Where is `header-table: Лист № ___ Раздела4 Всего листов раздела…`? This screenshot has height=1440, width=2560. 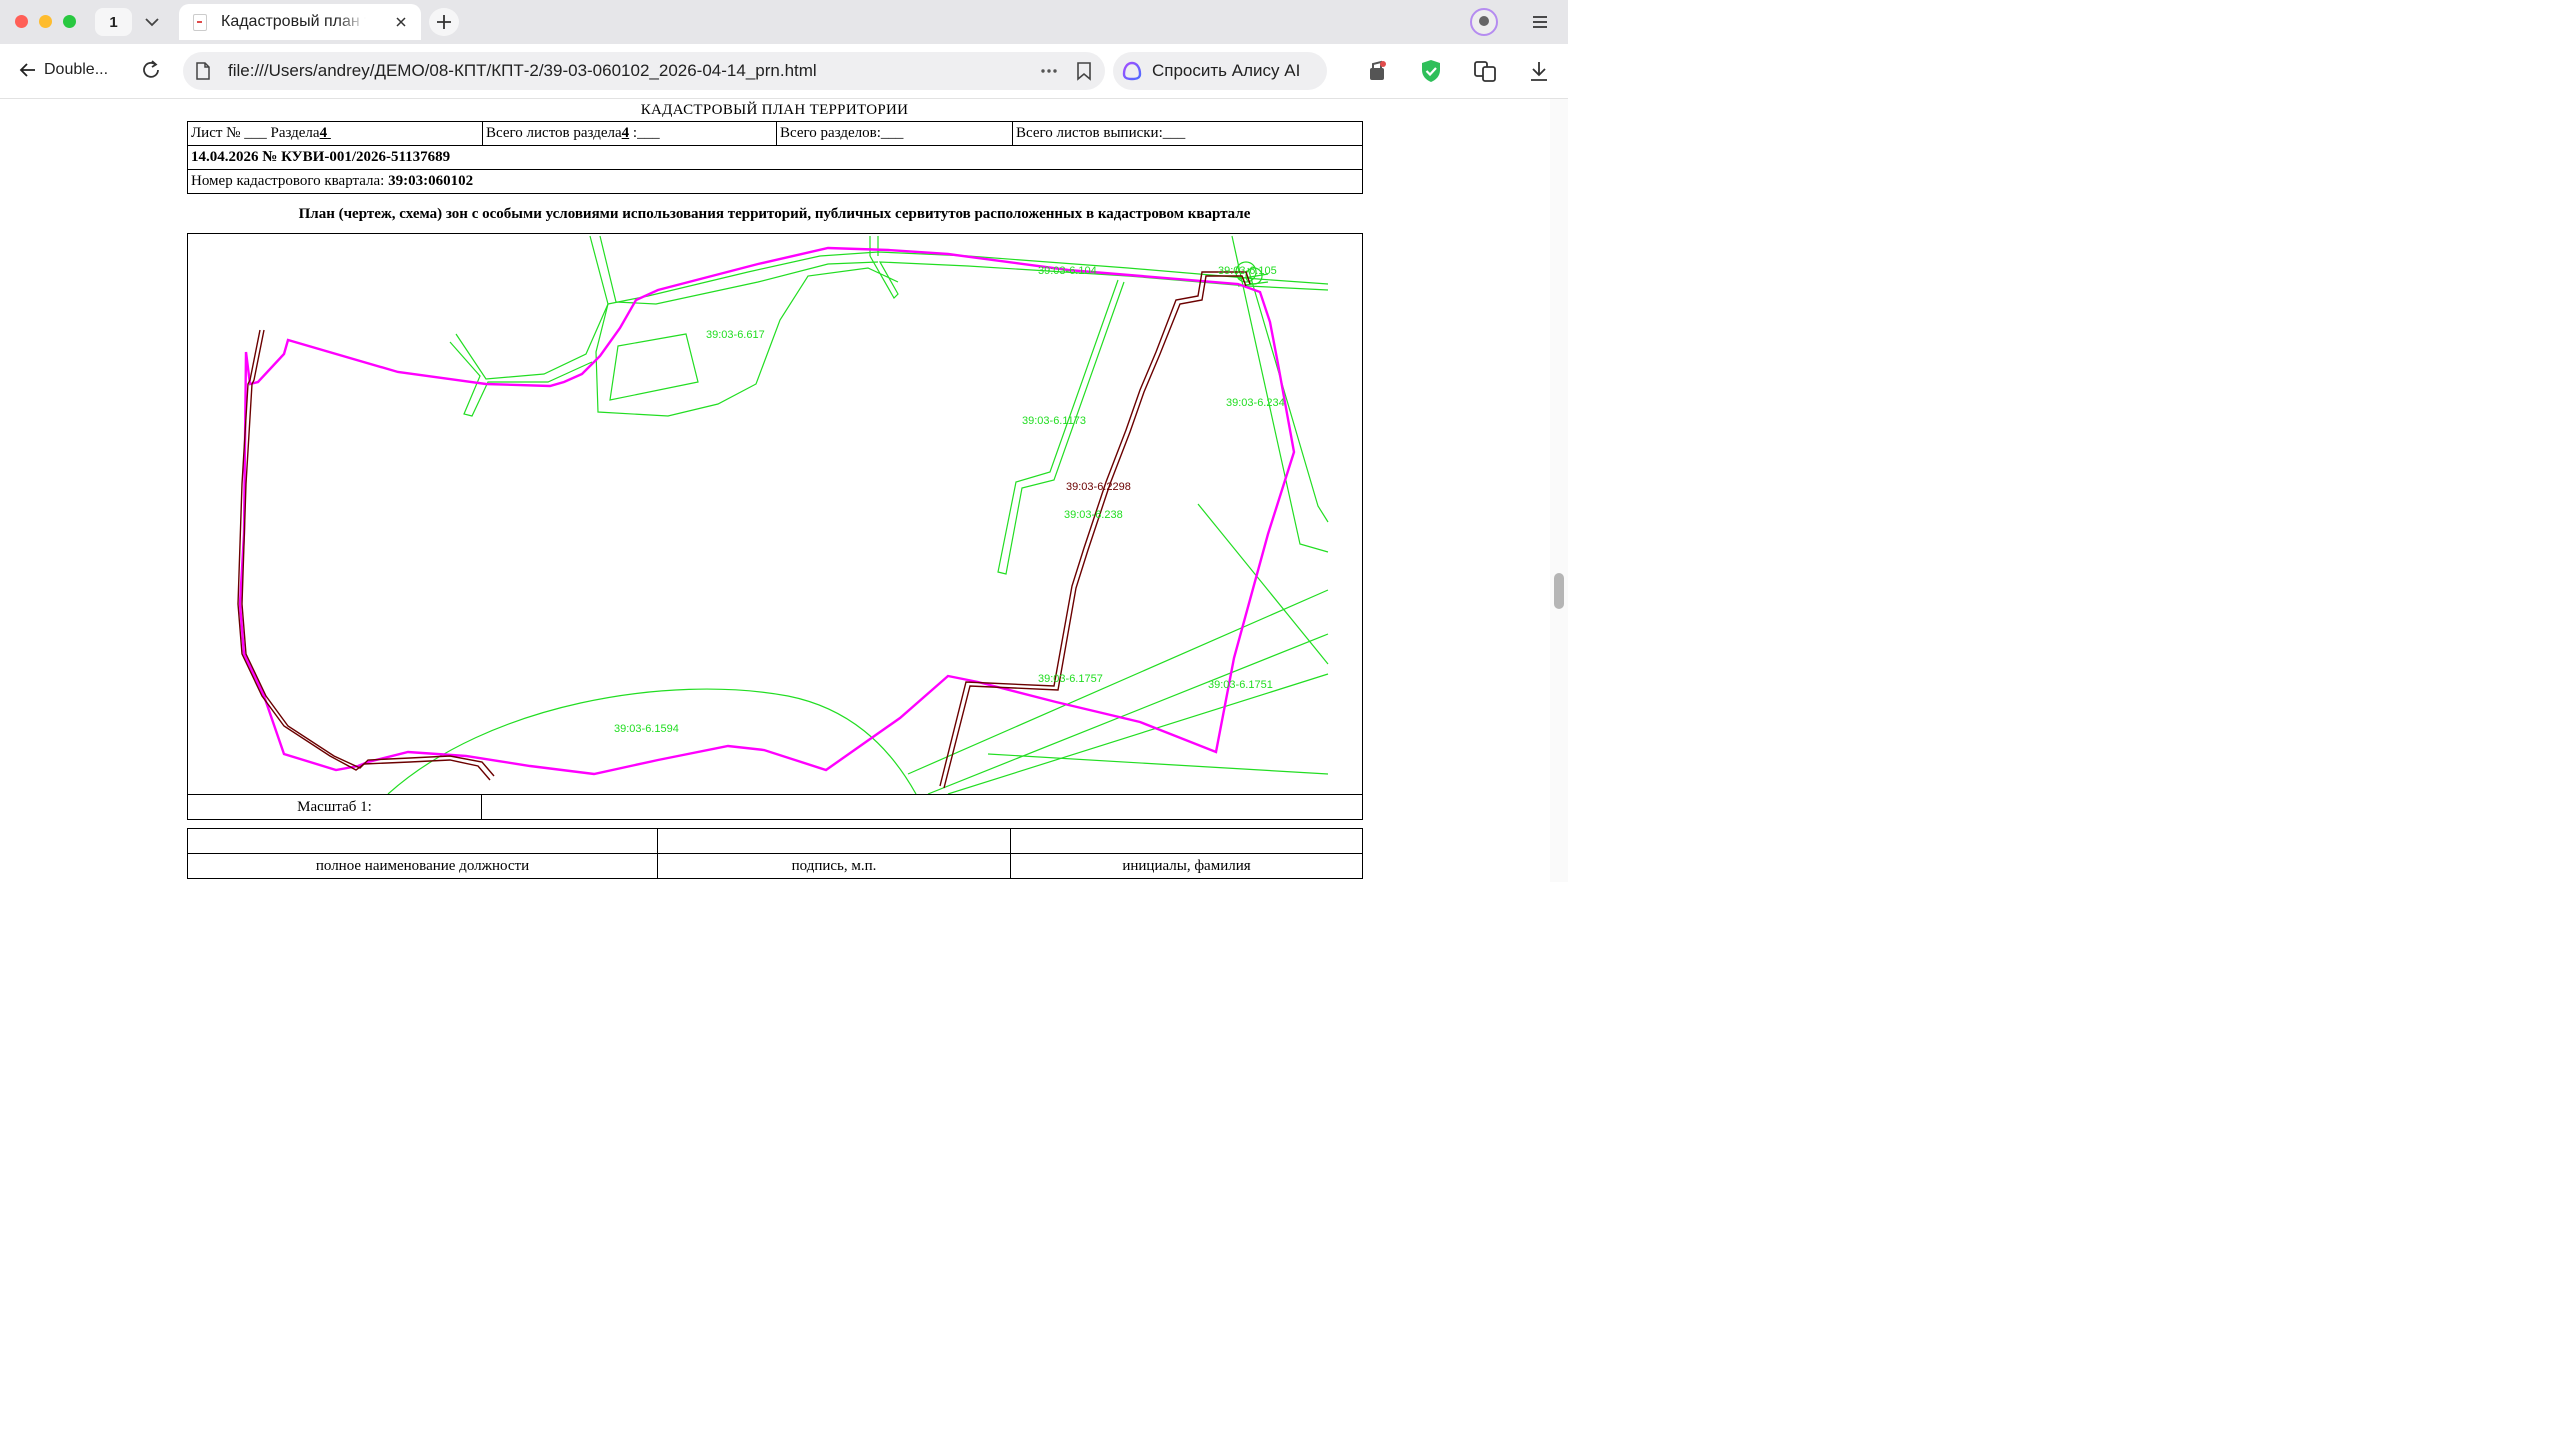
header-table: Лист № ___ Раздела4 Всего листов раздела… is located at coordinates (775, 157).